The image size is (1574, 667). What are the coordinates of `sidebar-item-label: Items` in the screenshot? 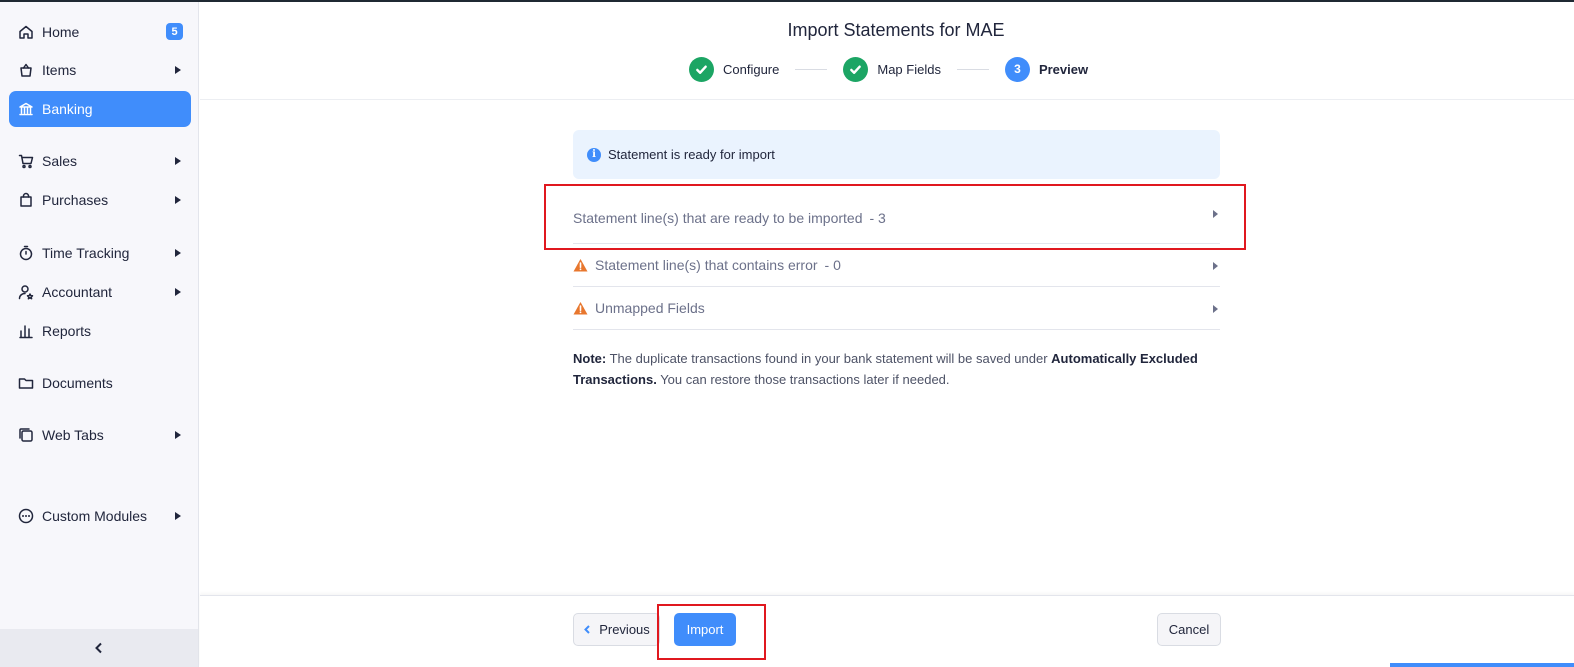 It's located at (59, 70).